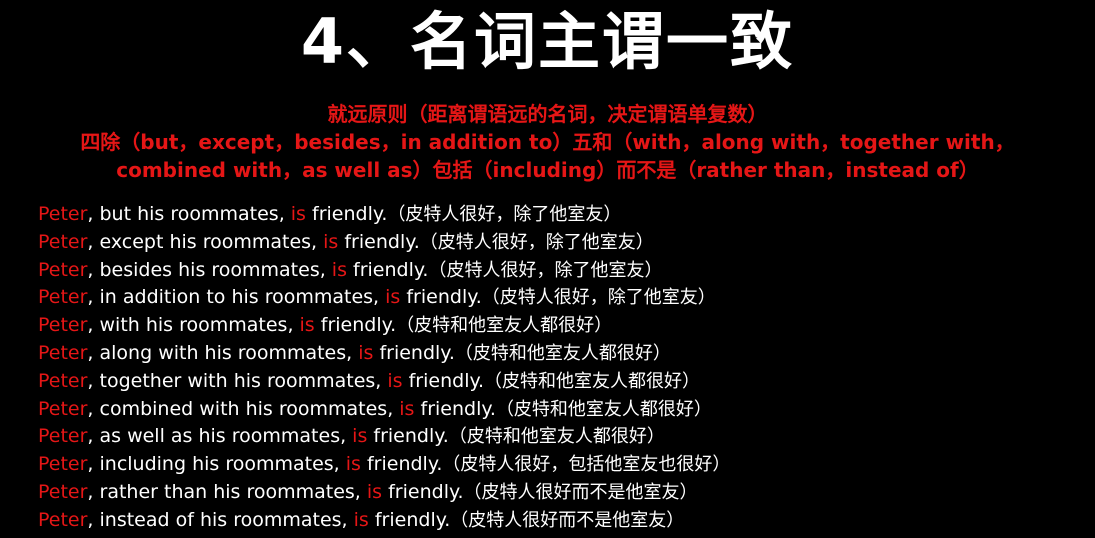 The width and height of the screenshot is (1095, 538). I want to click on sentence-middle: , combined with his roommates,, so click(243, 408).